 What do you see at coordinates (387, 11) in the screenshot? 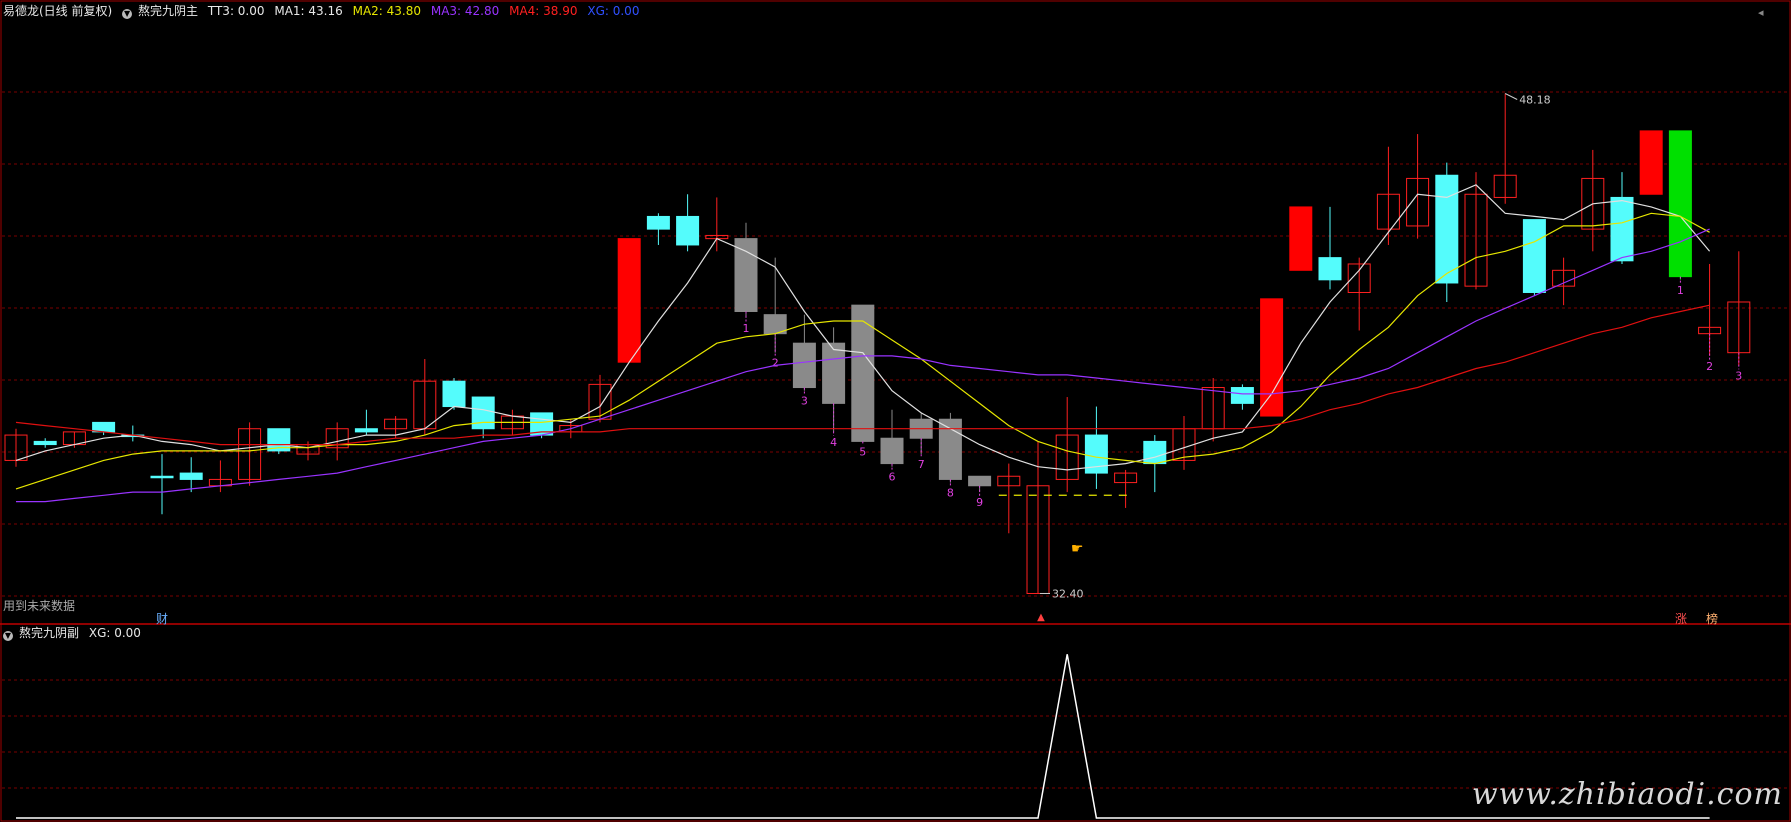
I see `ma2-value: MA2: 43.80` at bounding box center [387, 11].